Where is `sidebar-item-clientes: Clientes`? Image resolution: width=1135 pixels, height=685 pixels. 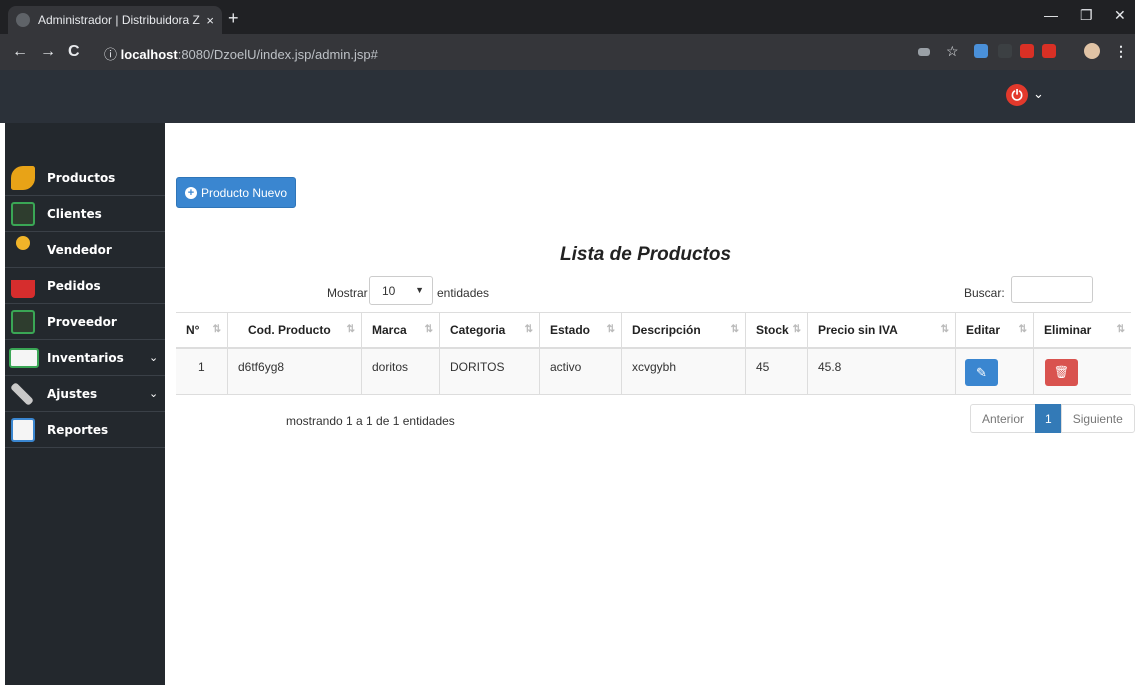
sidebar-item-clientes: Clientes is located at coordinates (85, 214).